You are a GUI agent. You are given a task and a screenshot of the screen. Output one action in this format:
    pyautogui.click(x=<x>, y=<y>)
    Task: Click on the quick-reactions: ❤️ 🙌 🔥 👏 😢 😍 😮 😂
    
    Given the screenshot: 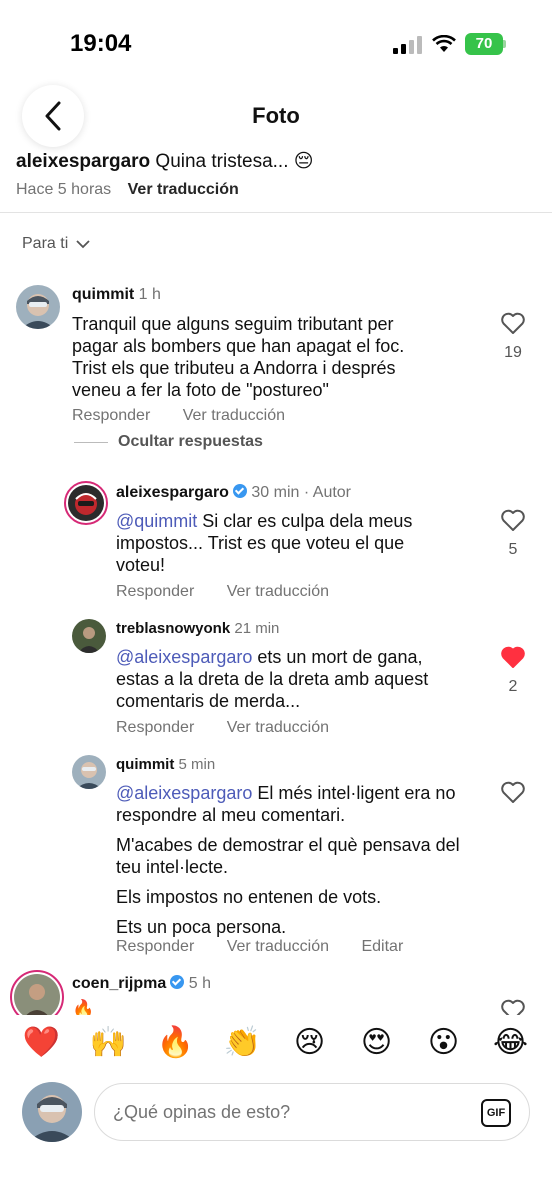 What is the action you would take?
    pyautogui.click(x=276, y=1042)
    